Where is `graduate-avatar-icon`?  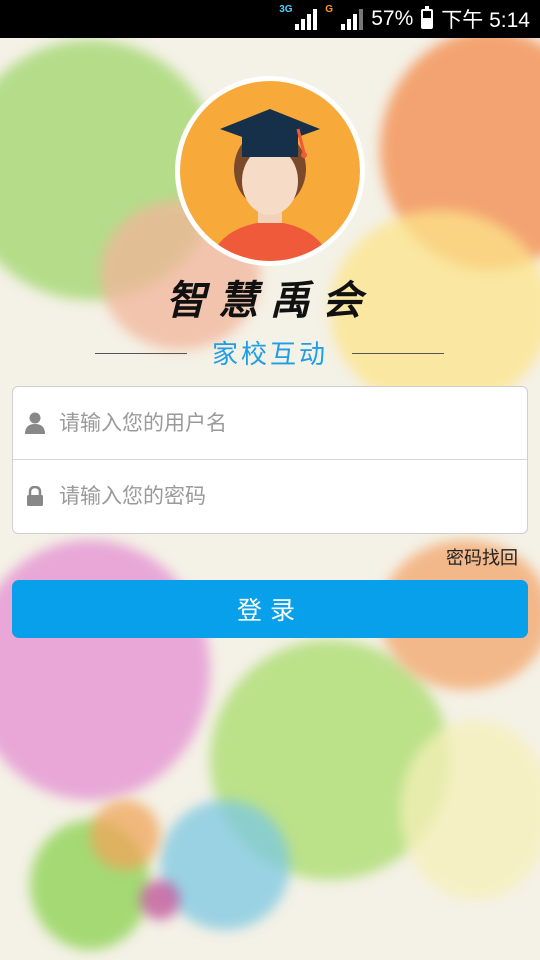
graduate-avatar-icon is located at coordinates (270, 171).